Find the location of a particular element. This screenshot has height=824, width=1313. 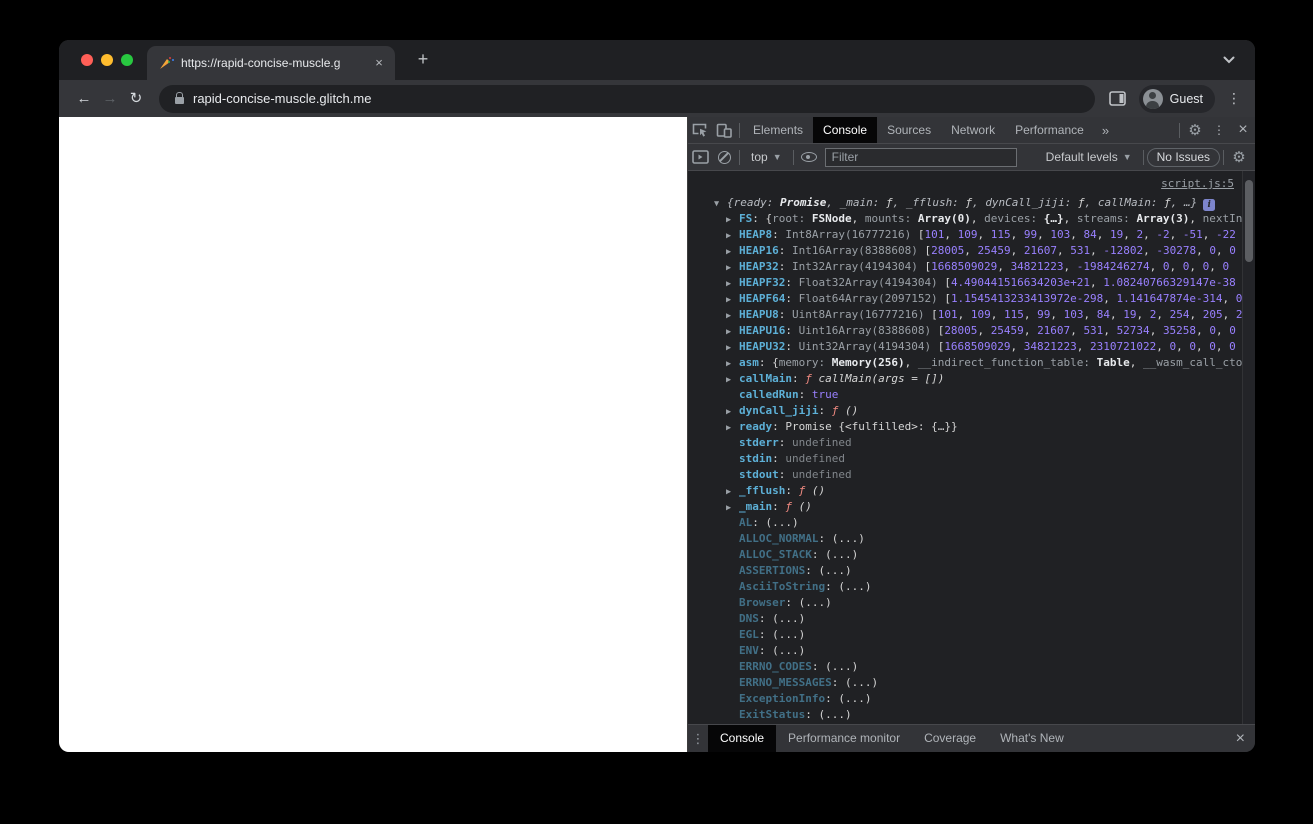

clear-console-icon is located at coordinates (724, 157).